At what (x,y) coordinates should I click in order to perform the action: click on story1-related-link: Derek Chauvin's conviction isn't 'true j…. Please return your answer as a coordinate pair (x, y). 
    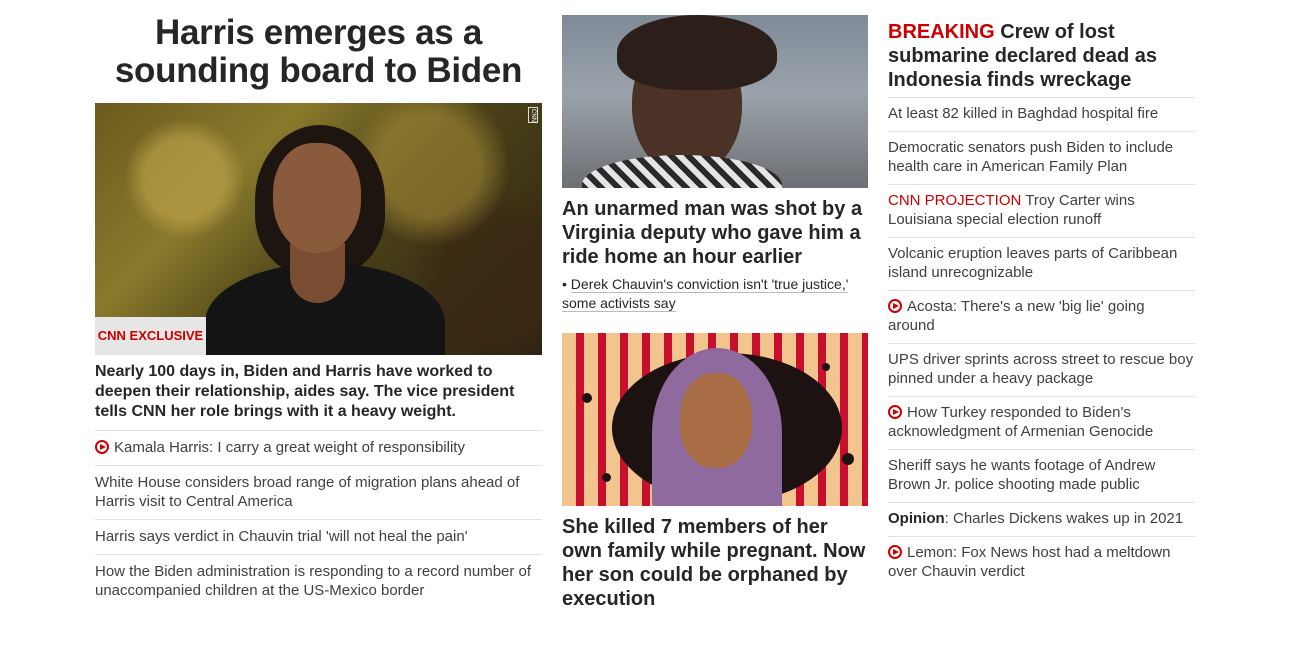
    Looking at the image, I should click on (705, 294).